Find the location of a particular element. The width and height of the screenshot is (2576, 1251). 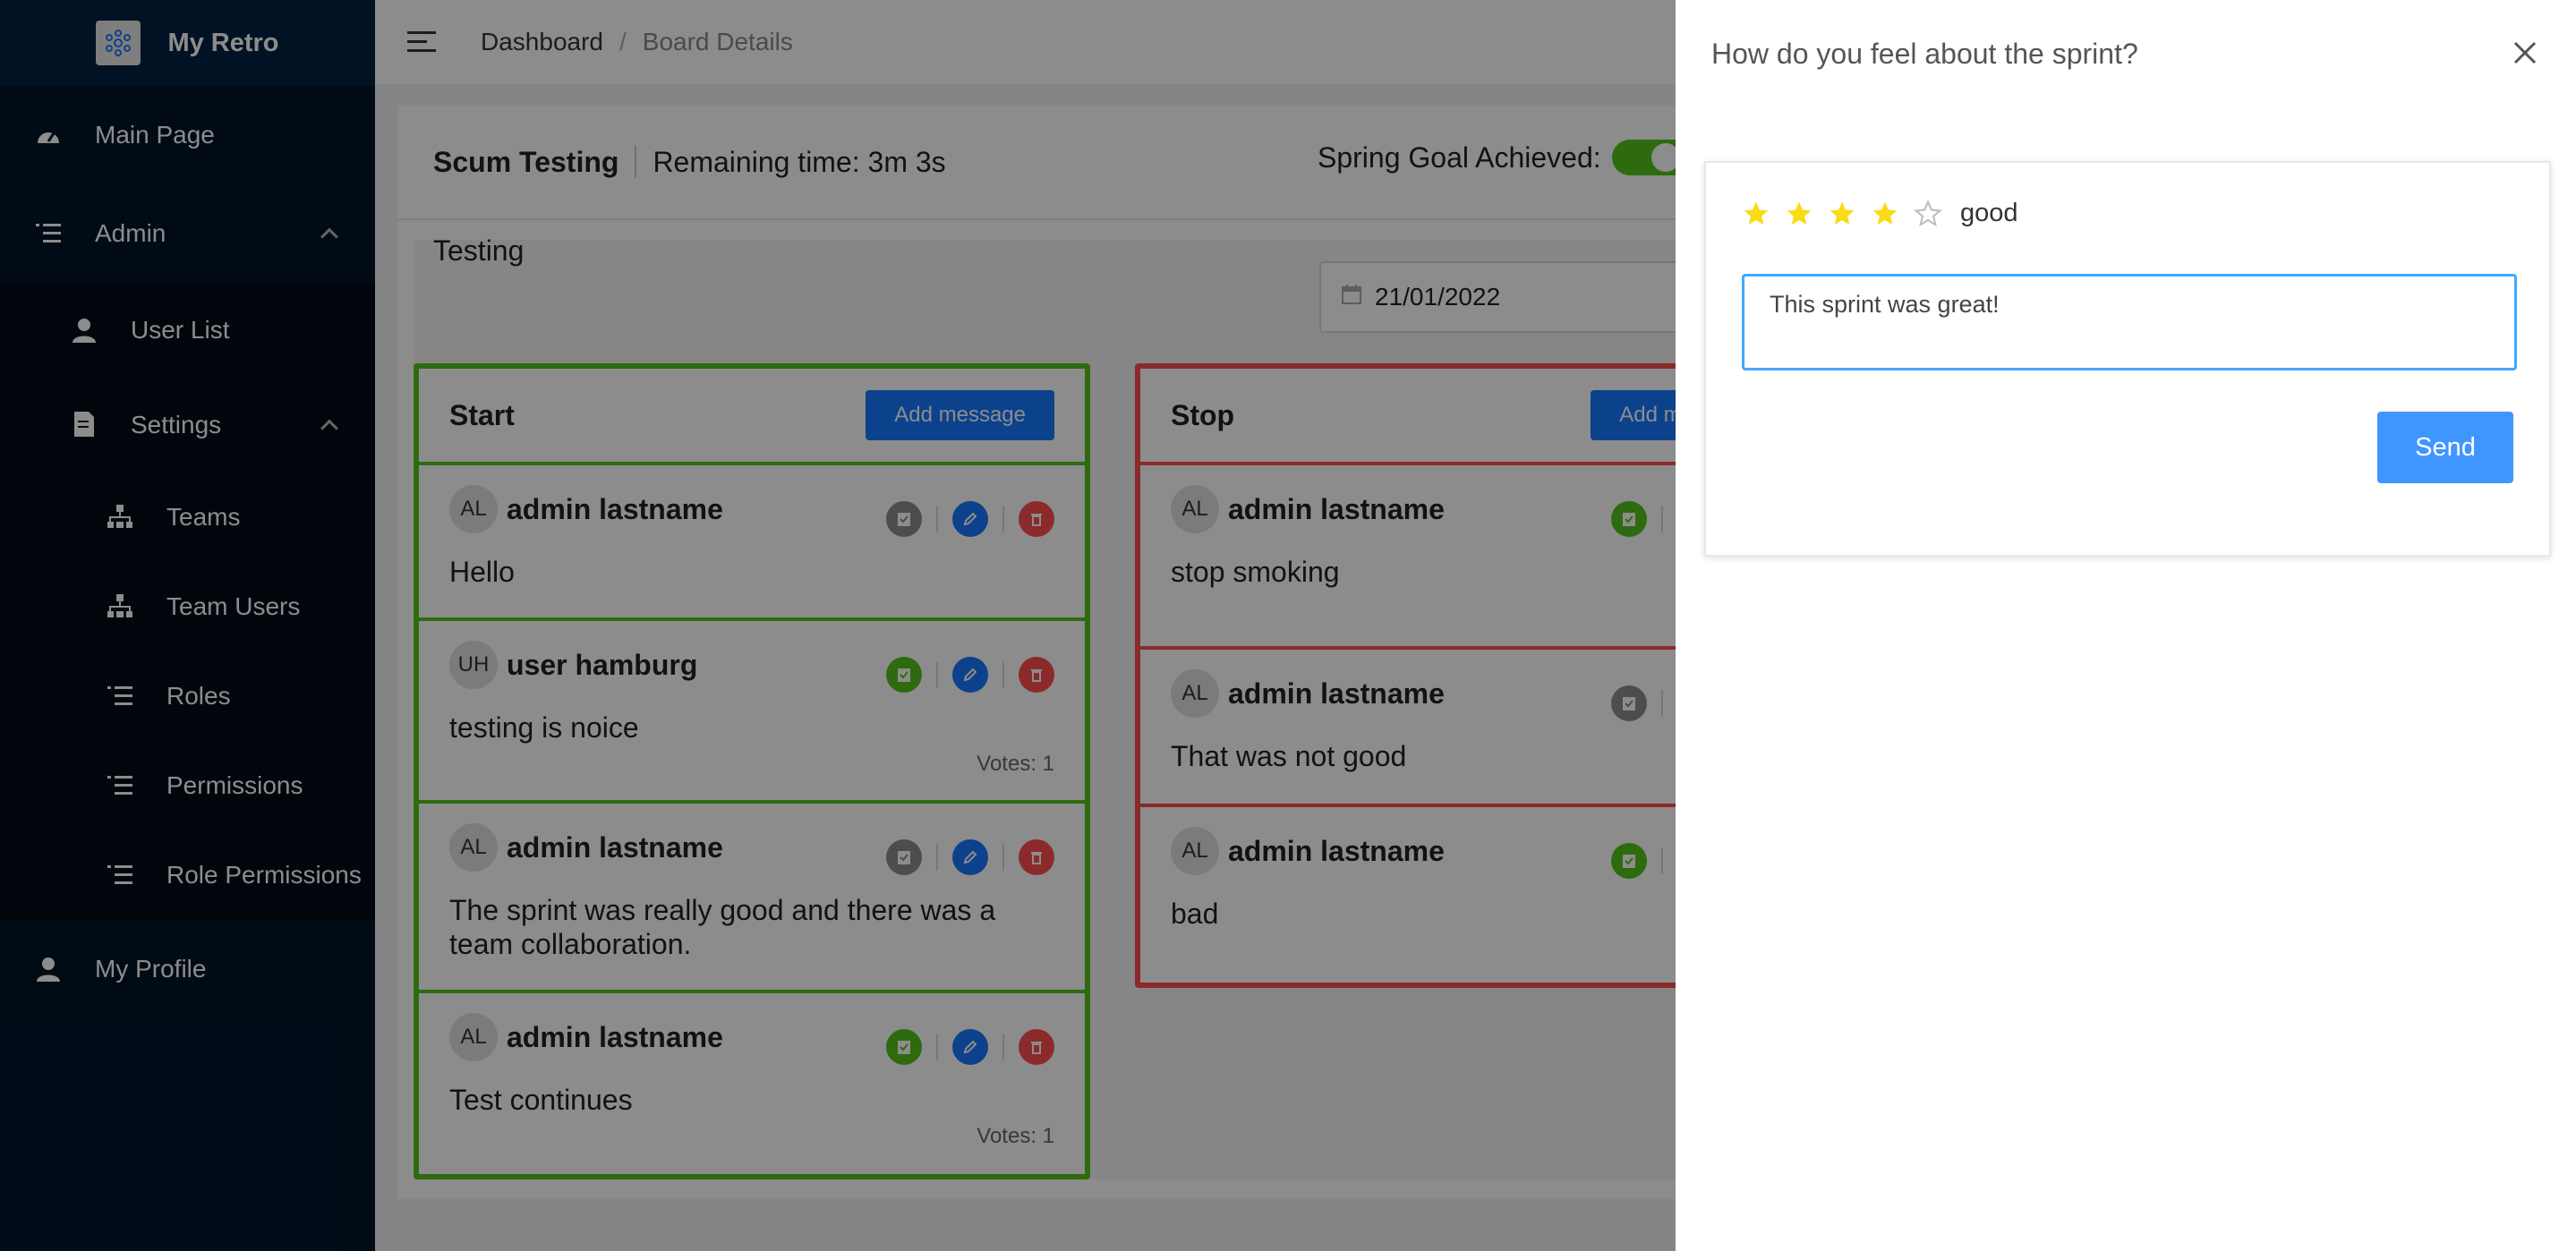

star-rating: good is located at coordinates (1880, 213).